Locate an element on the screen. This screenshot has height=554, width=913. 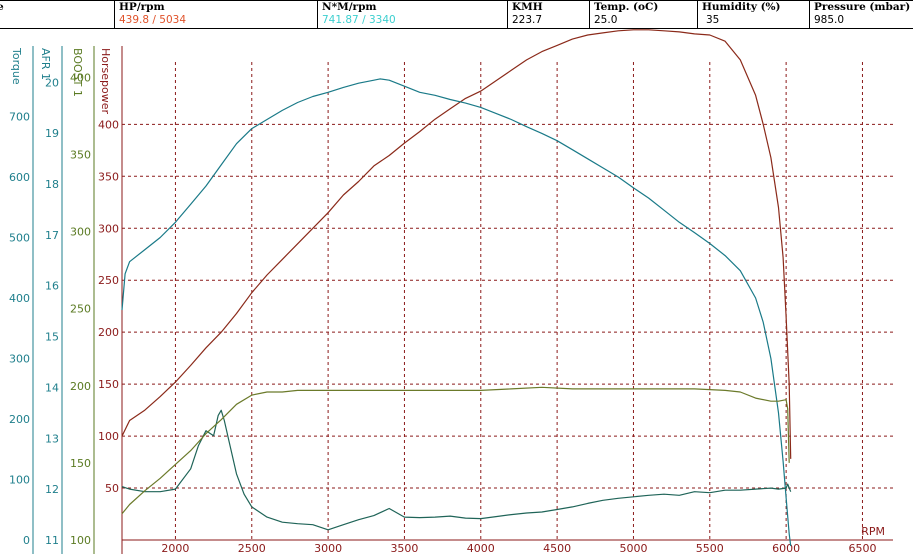
x-tick-label: 5500 is located at coordinates (710, 548).